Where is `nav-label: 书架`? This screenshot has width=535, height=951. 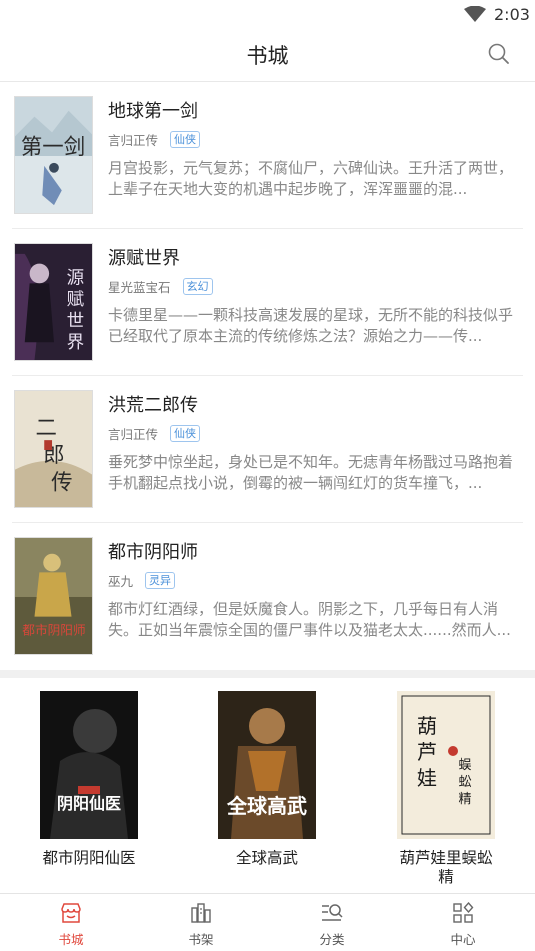 nav-label: 书架 is located at coordinates (201, 939).